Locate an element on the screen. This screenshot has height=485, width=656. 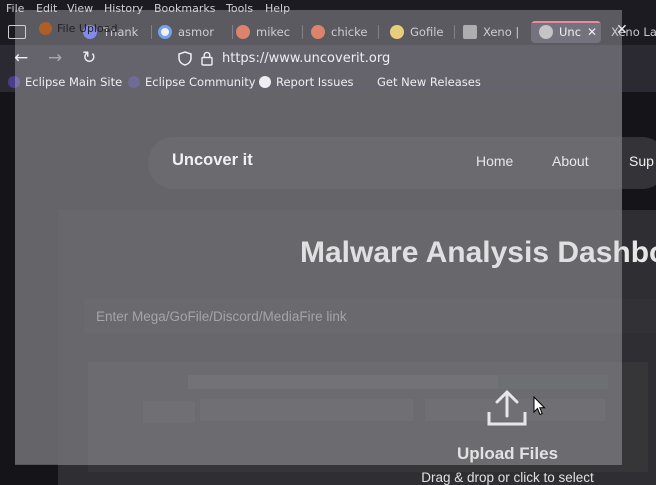
tab-1: asmor is located at coordinates (193, 32).